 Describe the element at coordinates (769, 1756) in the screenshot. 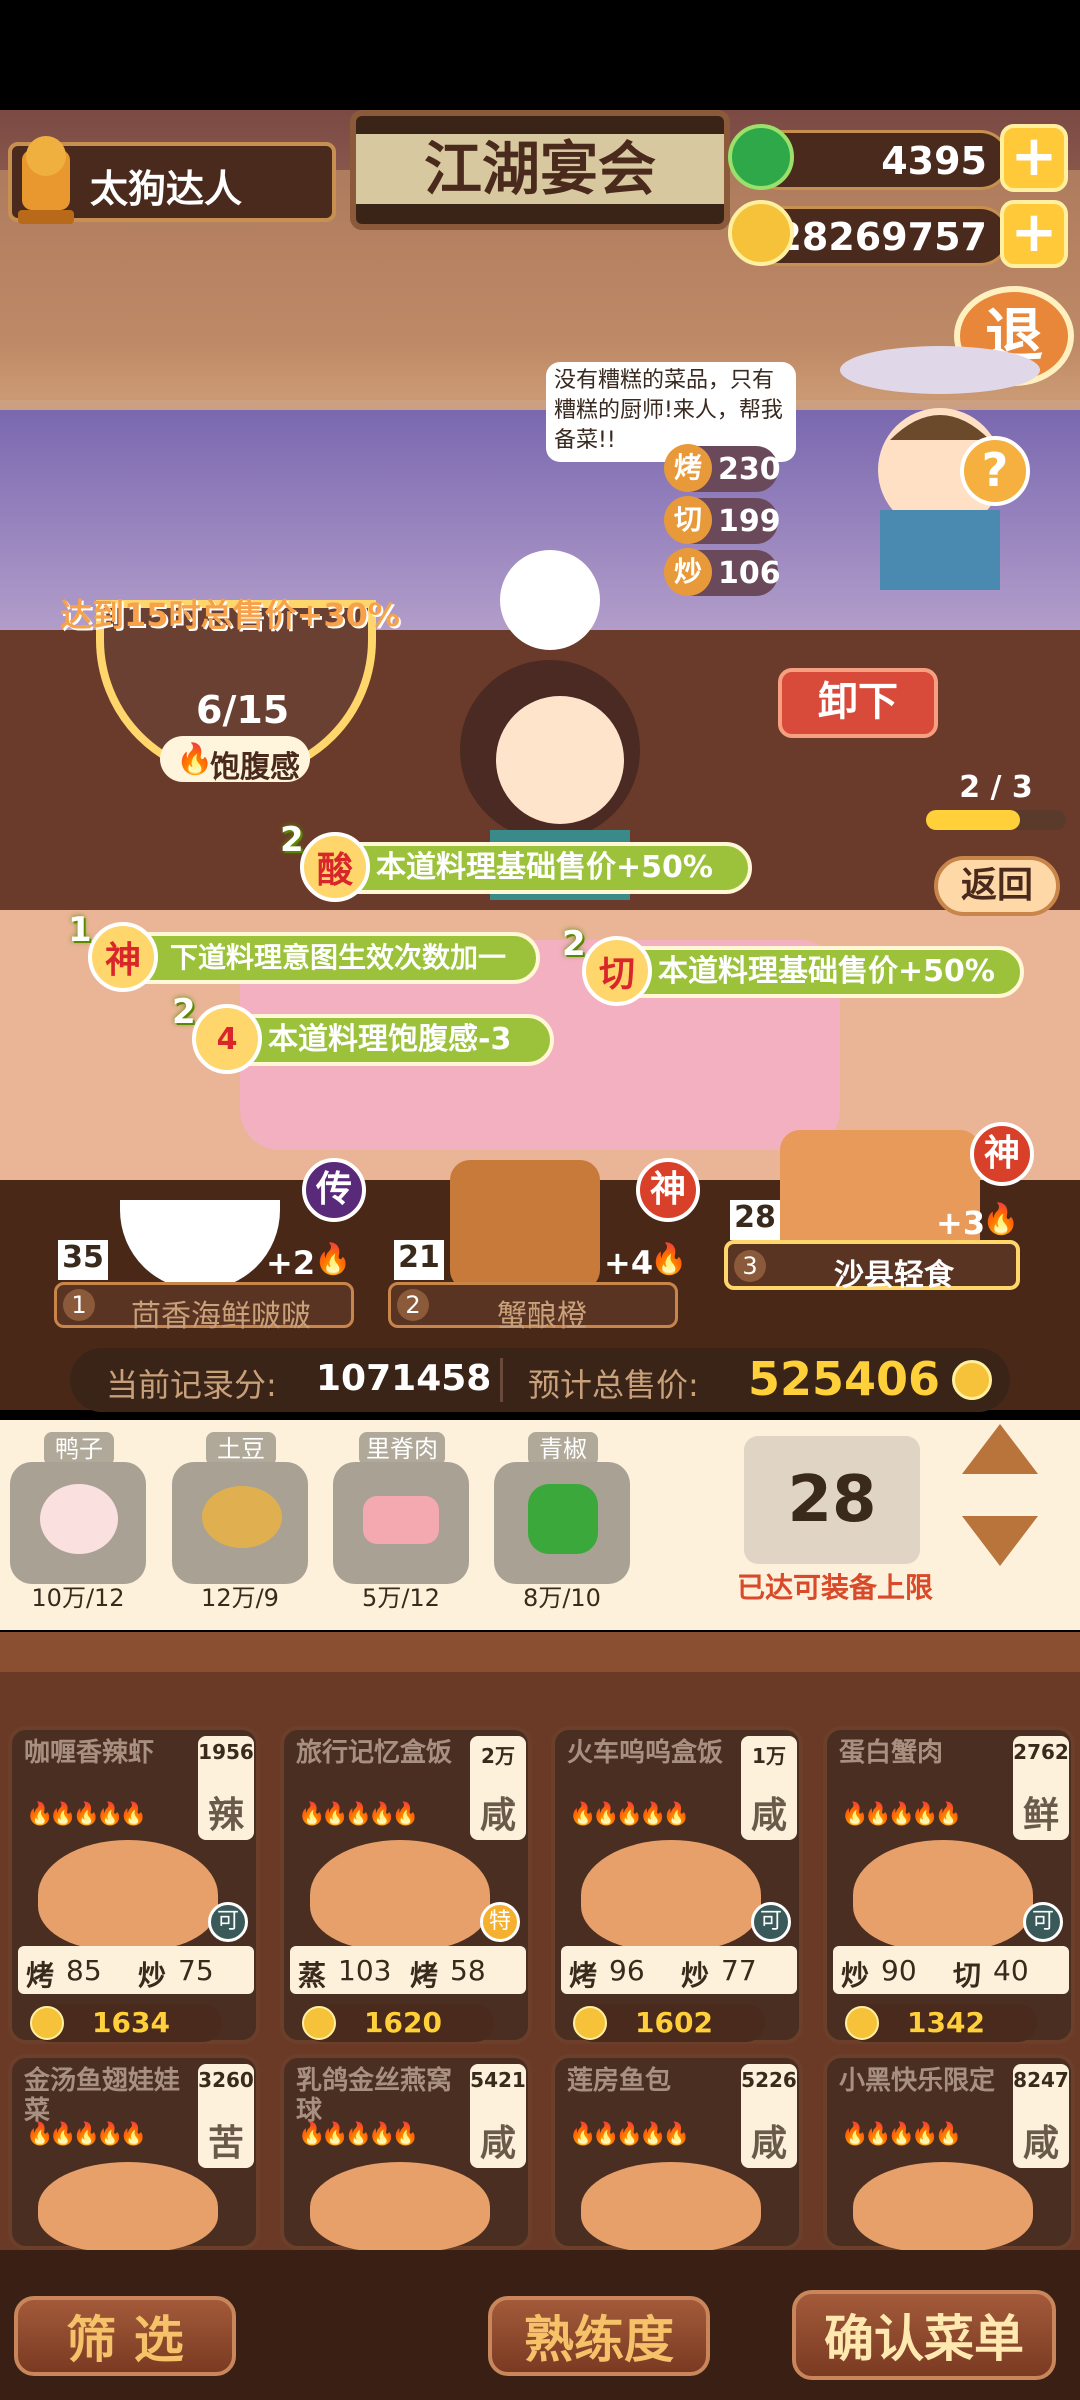

I see `dish-count: 1万` at that location.